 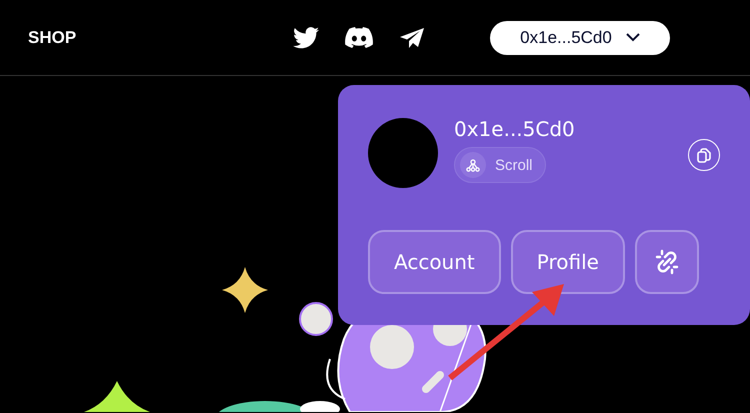 What do you see at coordinates (359, 37) in the screenshot?
I see `discord-icon` at bounding box center [359, 37].